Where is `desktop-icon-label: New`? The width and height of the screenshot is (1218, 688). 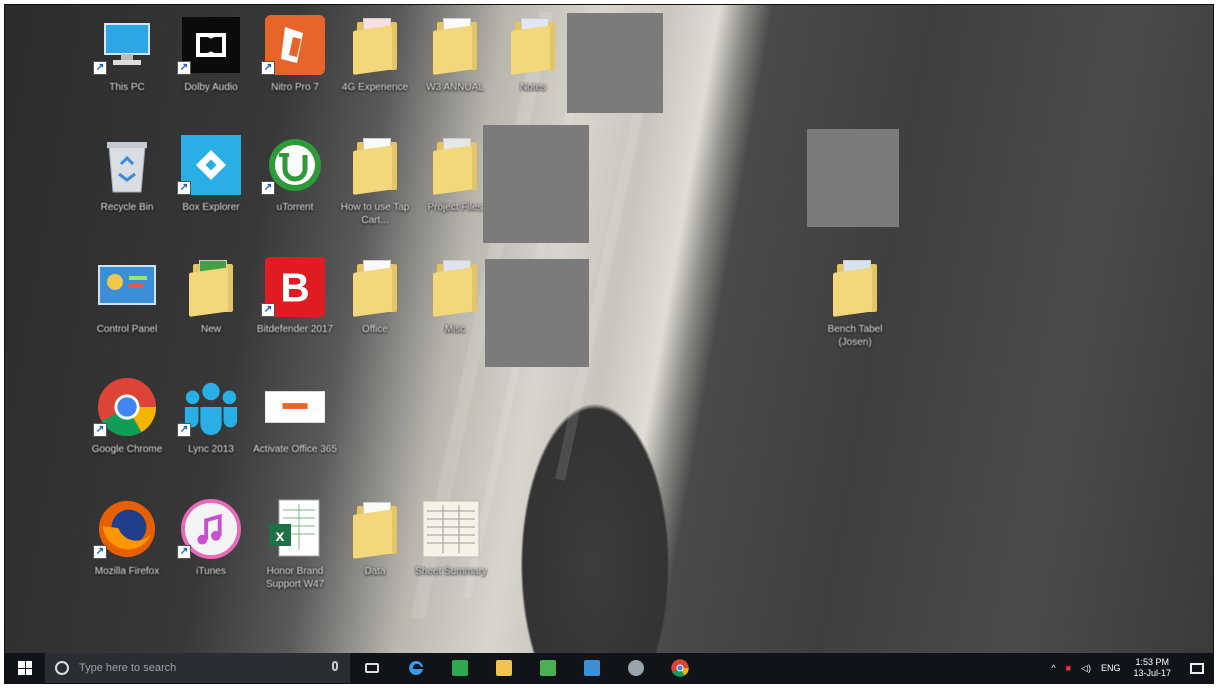
desktop-icon-label: New is located at coordinates (210, 329).